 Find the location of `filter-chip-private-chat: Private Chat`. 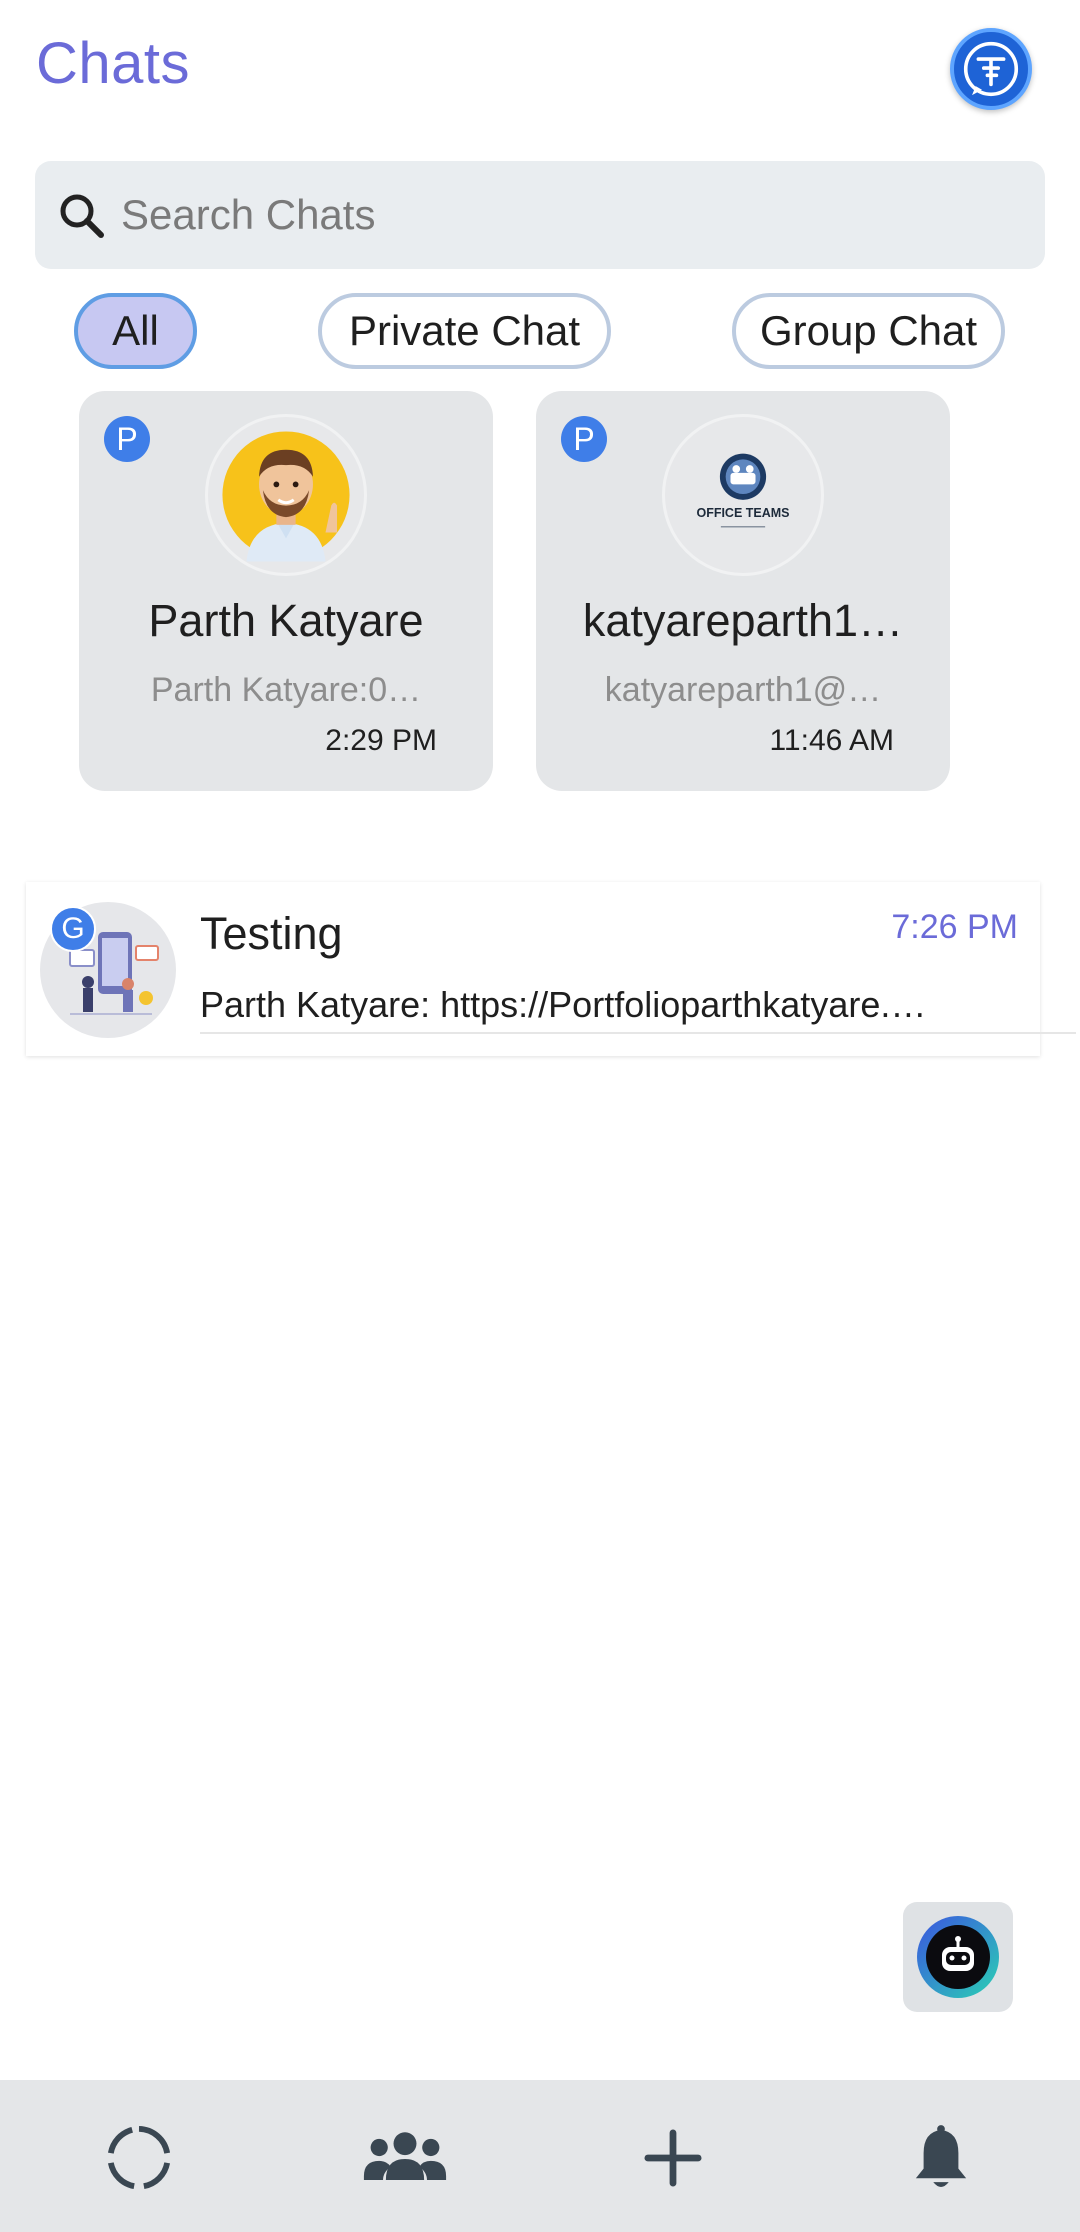

filter-chip-private-chat: Private Chat is located at coordinates (464, 331).